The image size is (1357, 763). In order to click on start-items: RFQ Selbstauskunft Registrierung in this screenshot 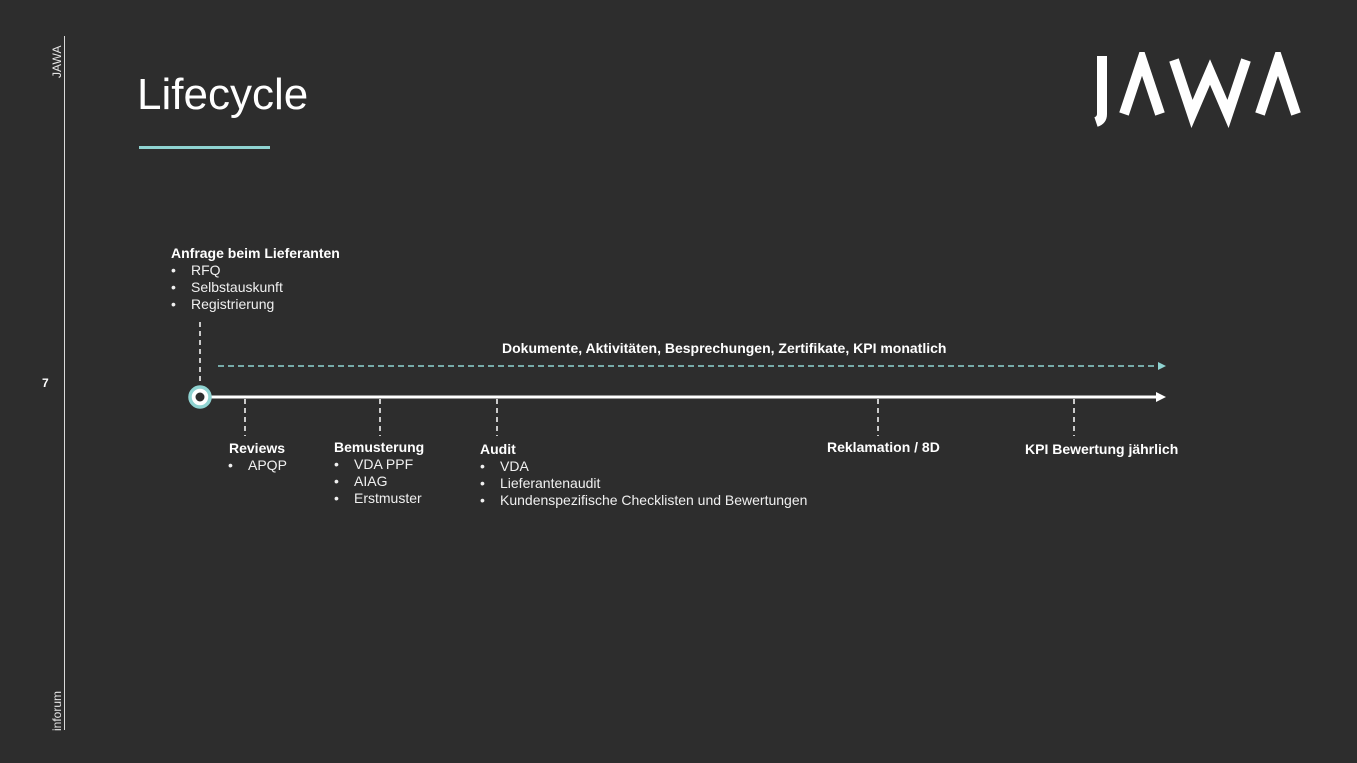, I will do `click(227, 287)`.